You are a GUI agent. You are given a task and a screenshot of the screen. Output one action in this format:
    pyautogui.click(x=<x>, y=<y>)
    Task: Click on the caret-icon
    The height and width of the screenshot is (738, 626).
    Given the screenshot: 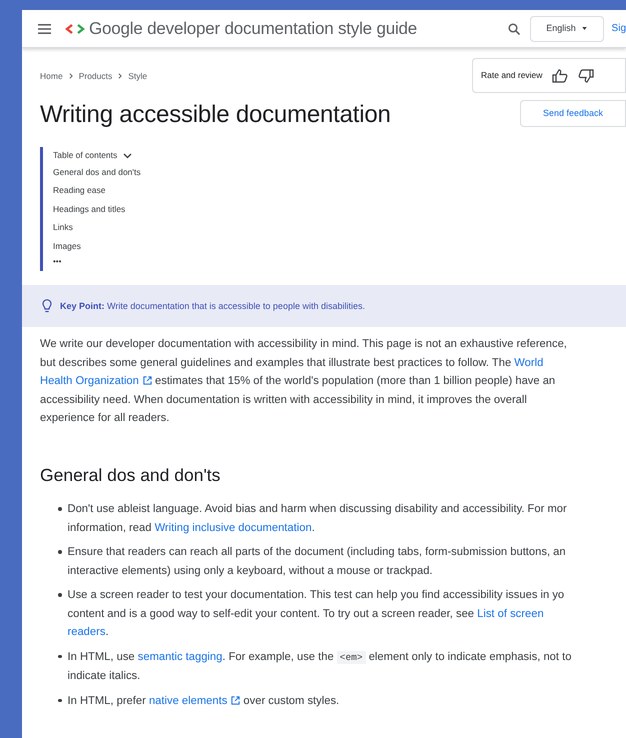 What is the action you would take?
    pyautogui.click(x=584, y=28)
    